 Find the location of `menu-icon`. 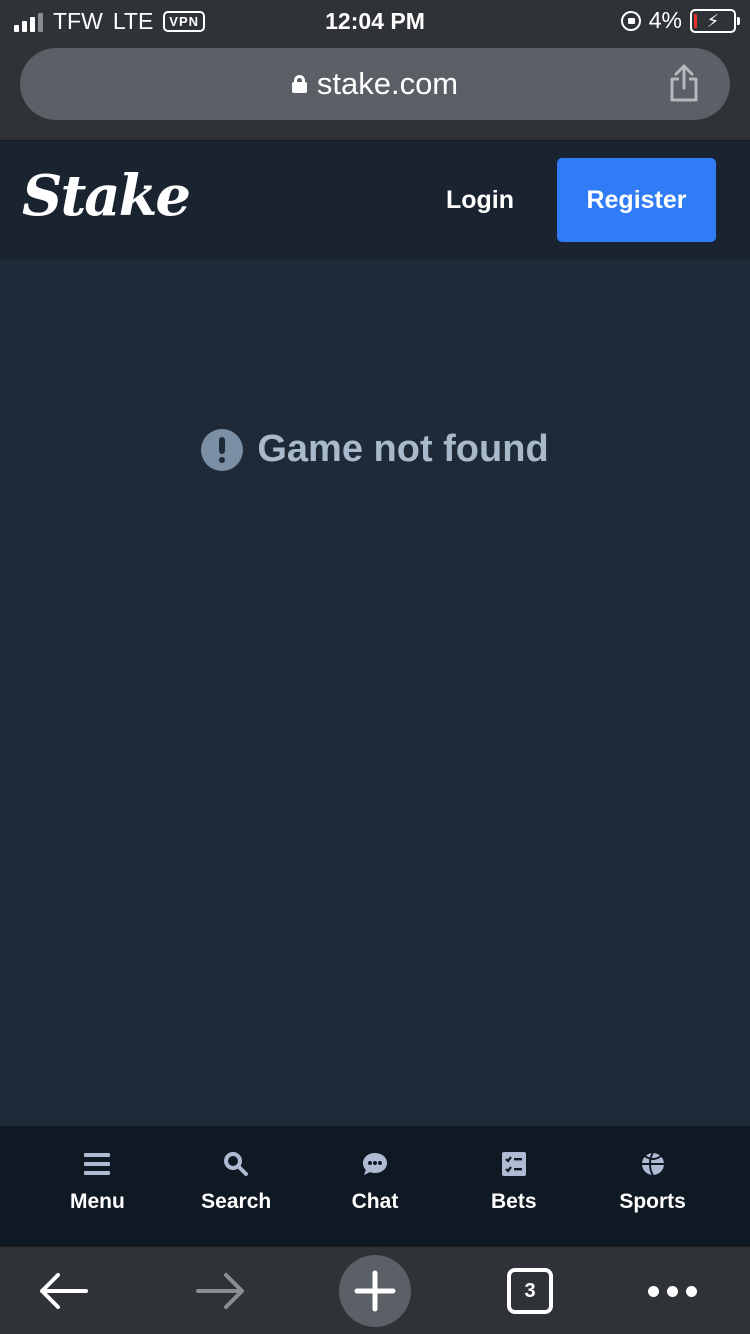

menu-icon is located at coordinates (97, 1164).